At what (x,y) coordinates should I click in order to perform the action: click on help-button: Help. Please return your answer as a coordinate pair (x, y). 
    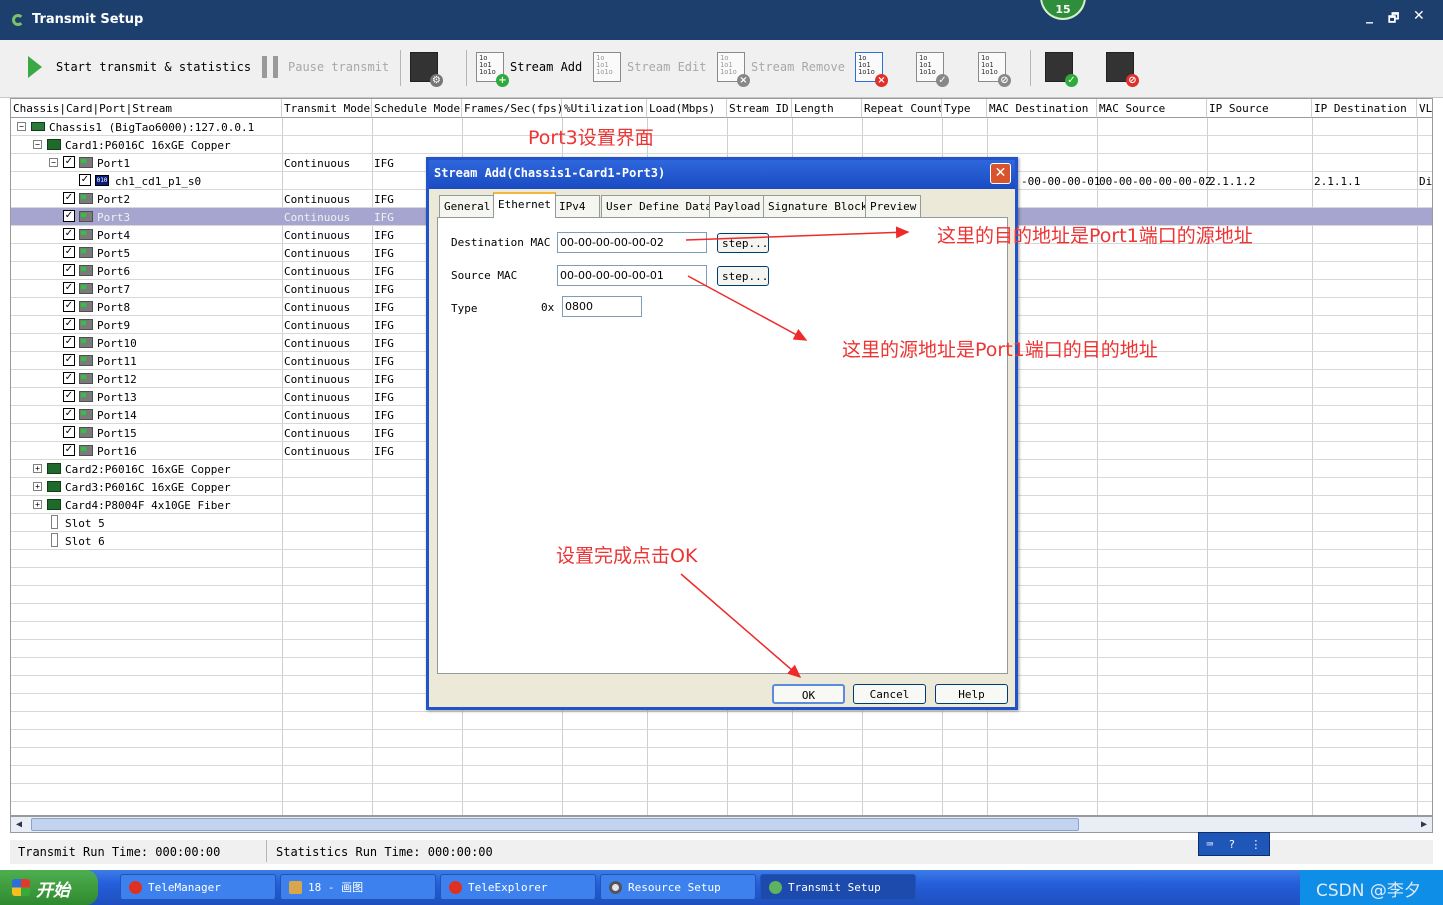
    Looking at the image, I should click on (971, 694).